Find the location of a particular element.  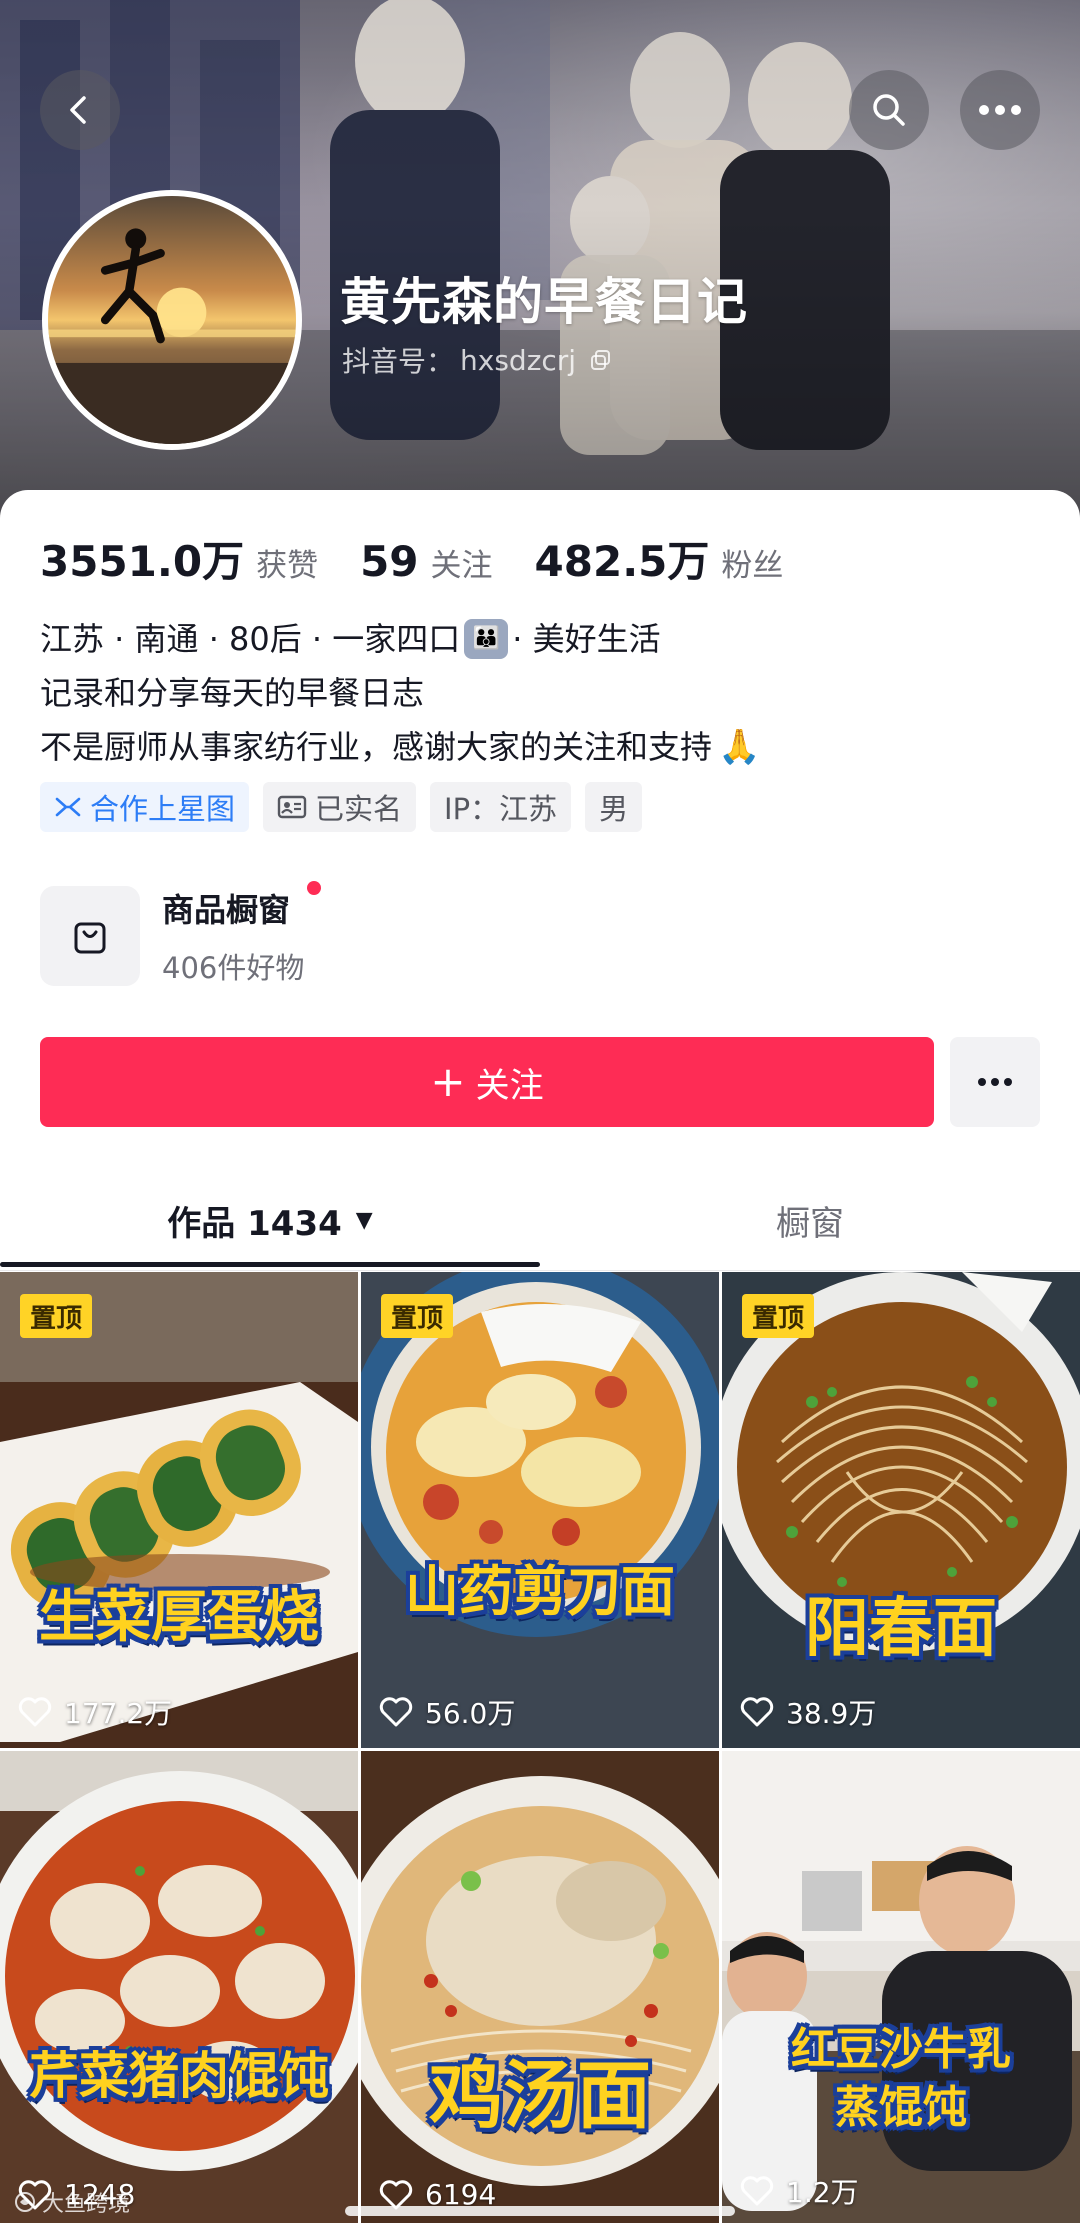

stat-value: 3551.0万 is located at coordinates (142, 561).